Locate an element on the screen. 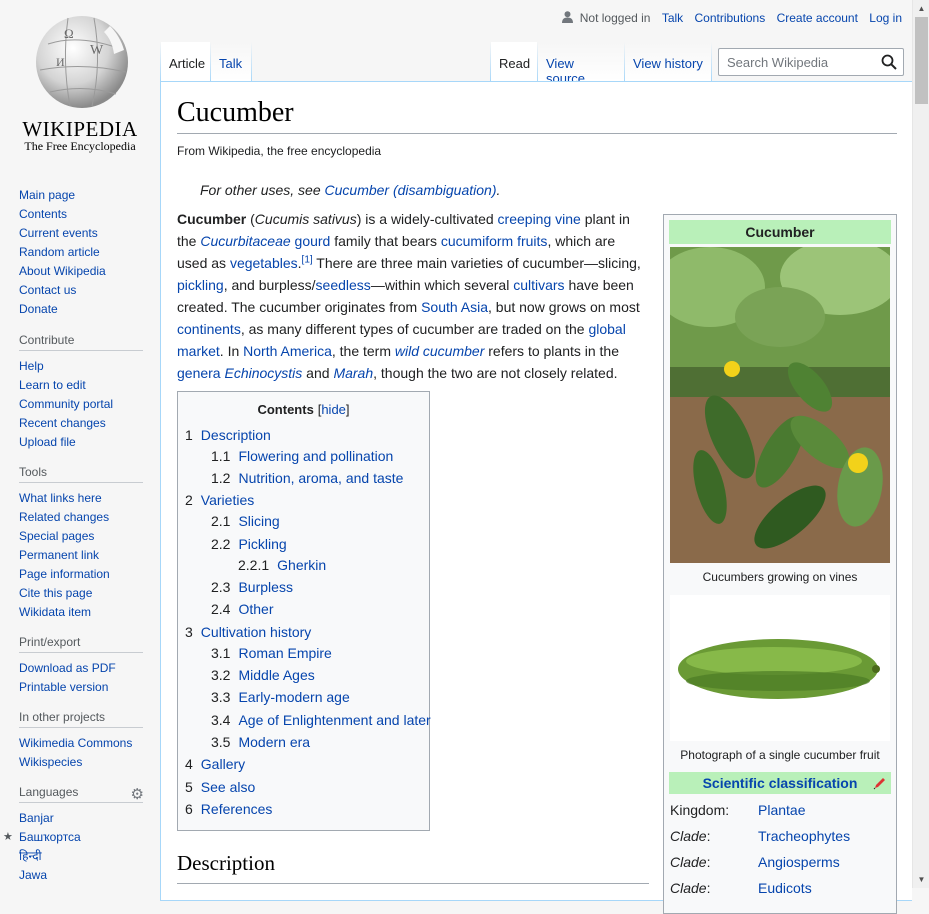 The width and height of the screenshot is (929, 914). tab-view-history: View history is located at coordinates (668, 62).